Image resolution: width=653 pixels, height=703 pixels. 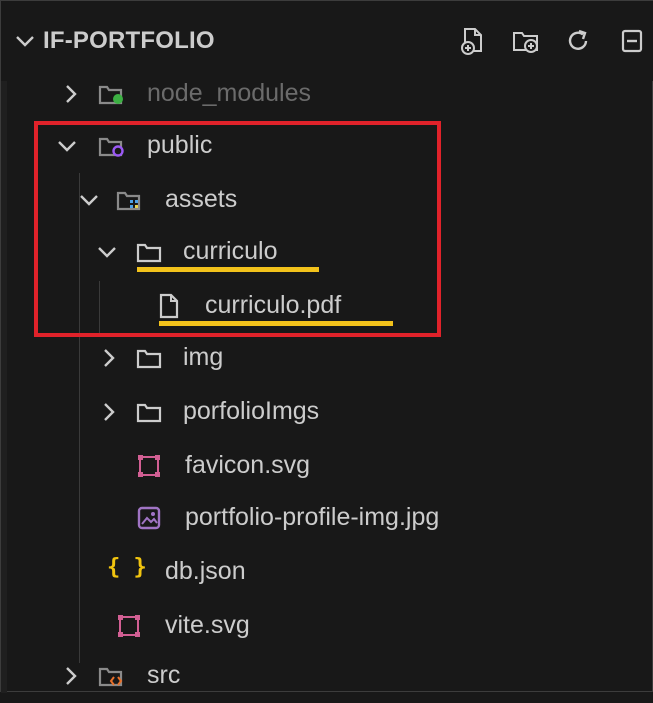 I want to click on tree-item-label: favicon.svg, so click(x=248, y=465).